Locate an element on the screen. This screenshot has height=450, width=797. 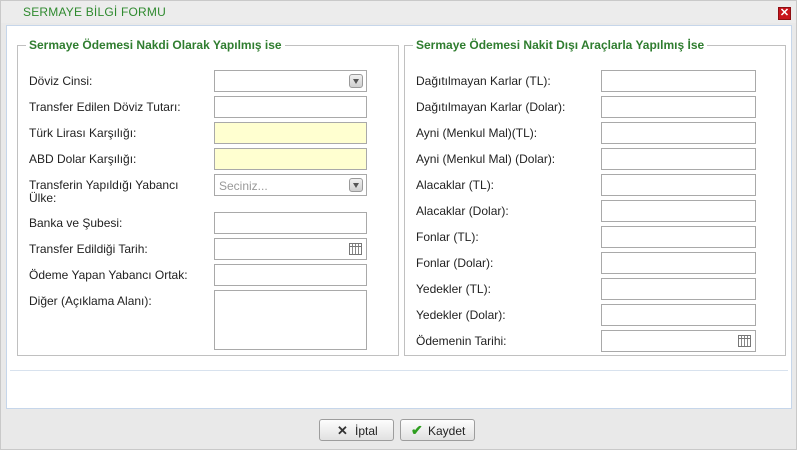
diger-textarea is located at coordinates (290, 320).